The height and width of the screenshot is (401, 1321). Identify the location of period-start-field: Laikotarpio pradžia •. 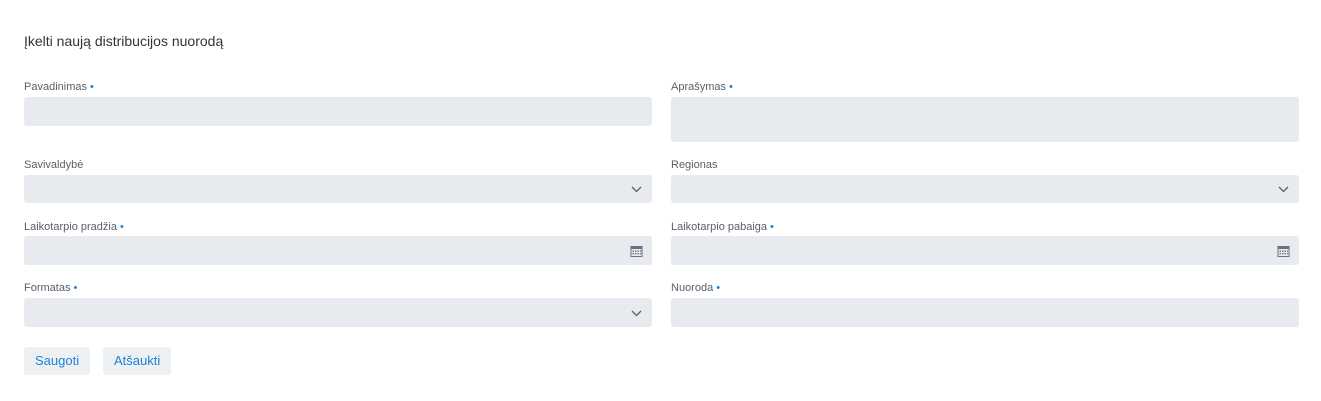
(338, 242).